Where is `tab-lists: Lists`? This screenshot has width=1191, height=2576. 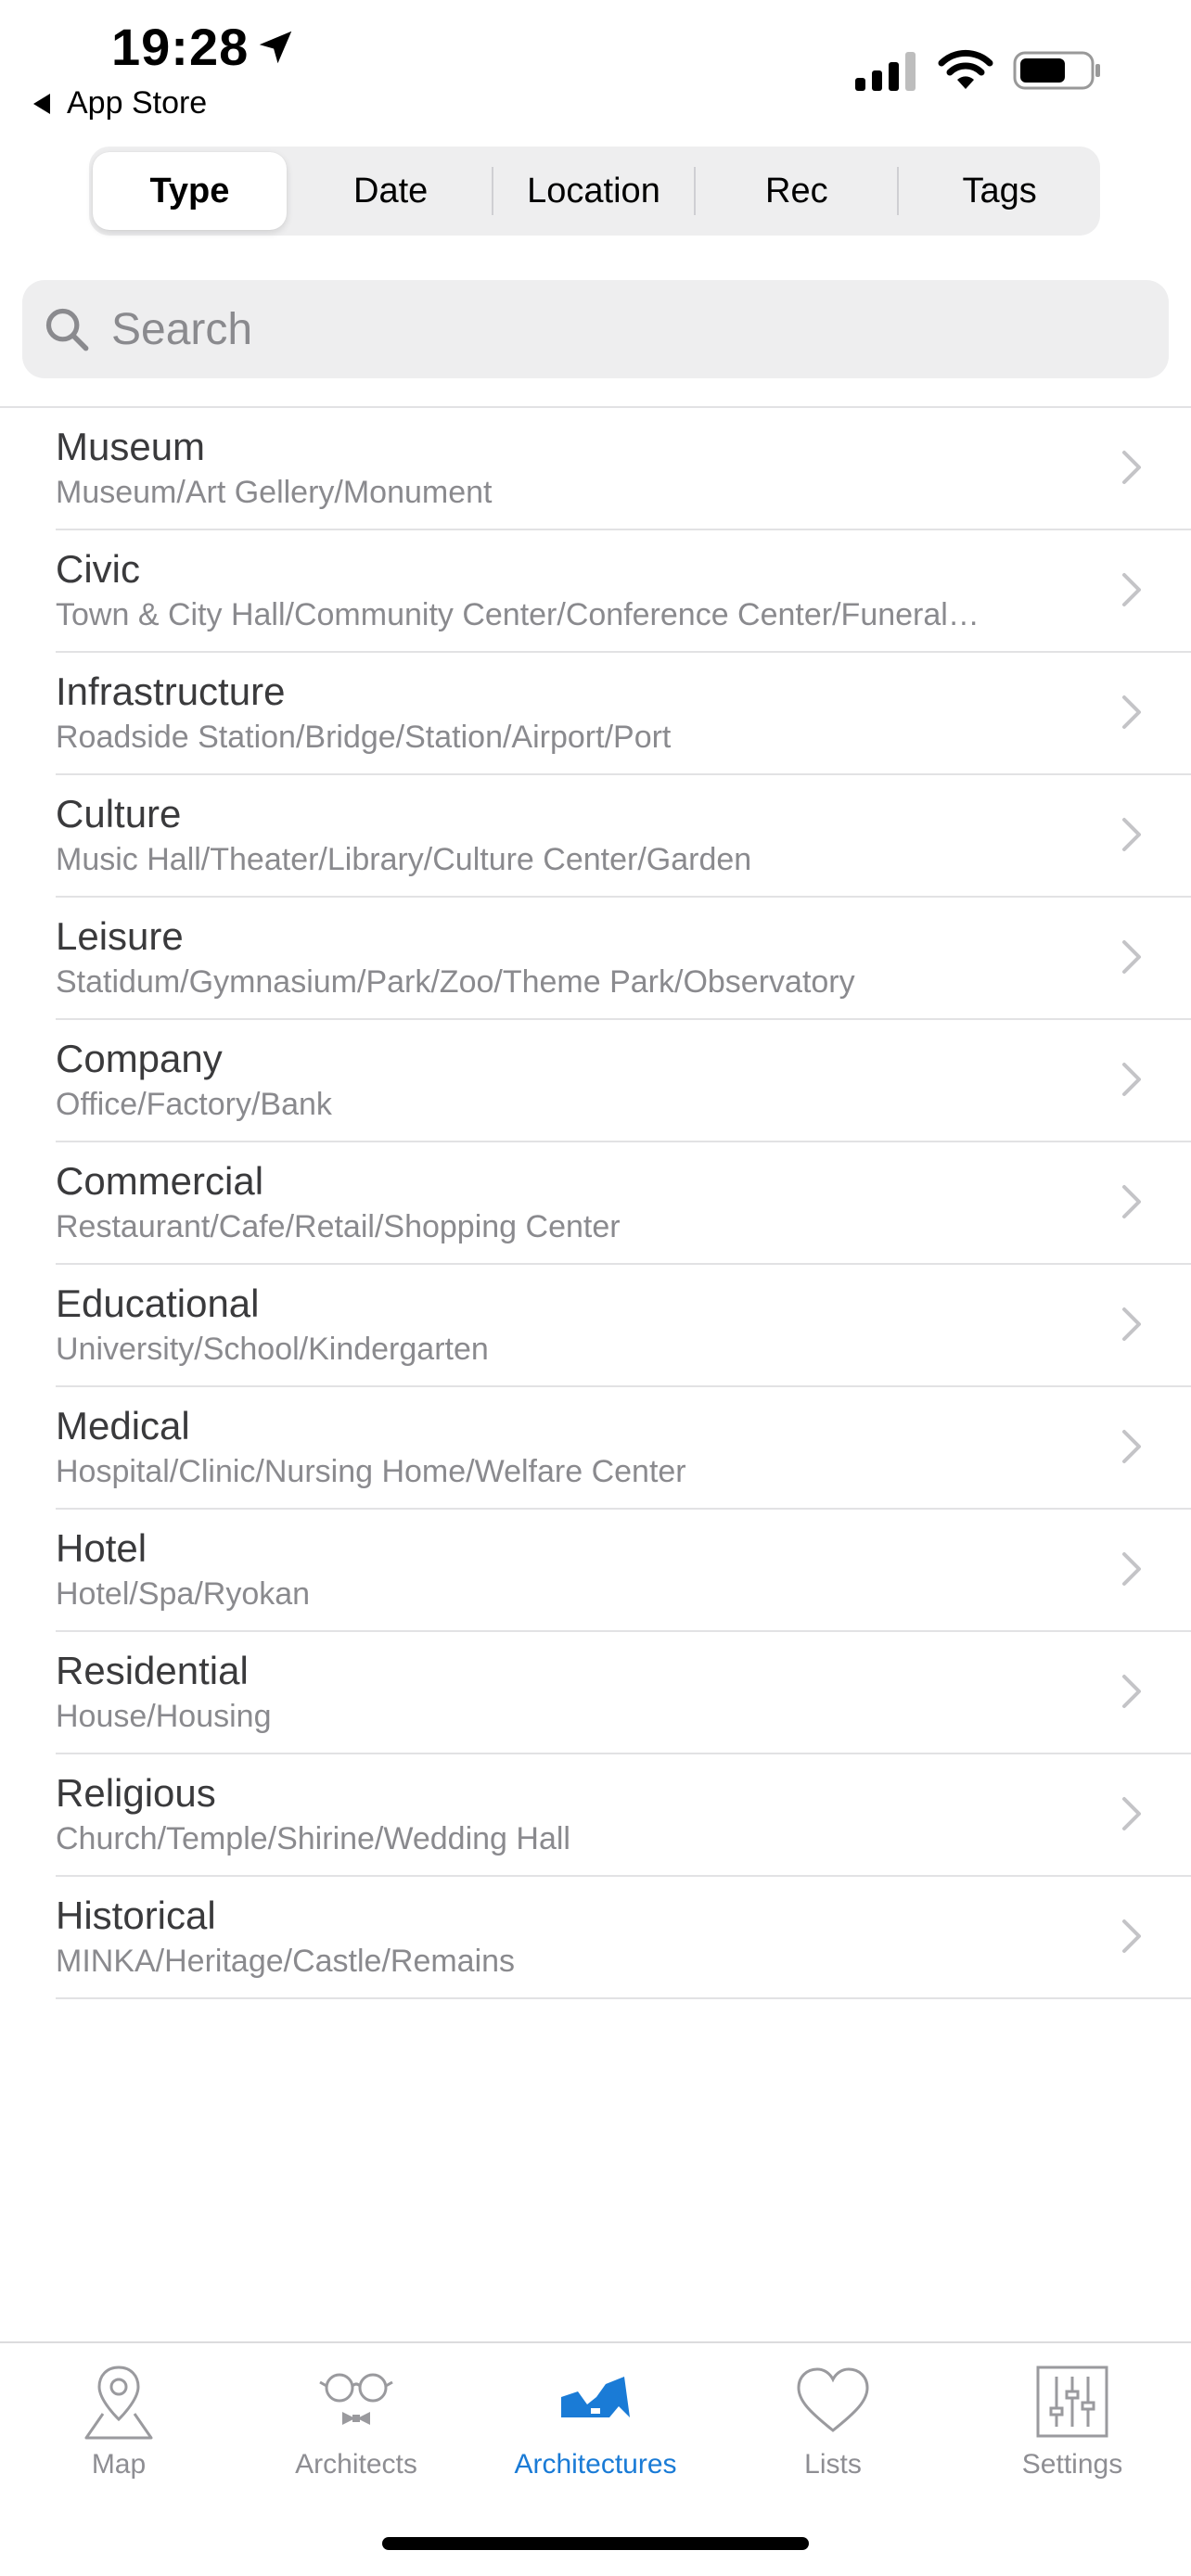
tab-lists: Lists is located at coordinates (833, 2420).